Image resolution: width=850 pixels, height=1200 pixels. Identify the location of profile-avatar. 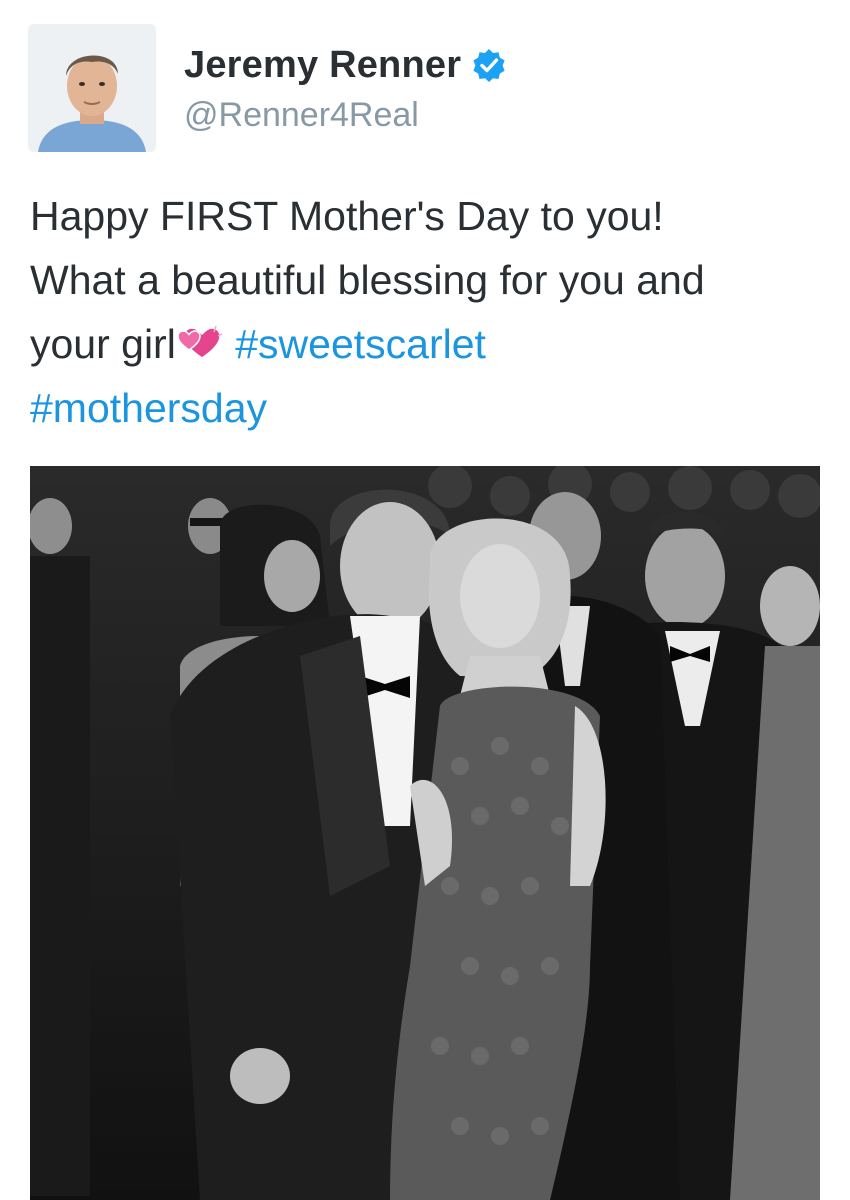
(92, 88).